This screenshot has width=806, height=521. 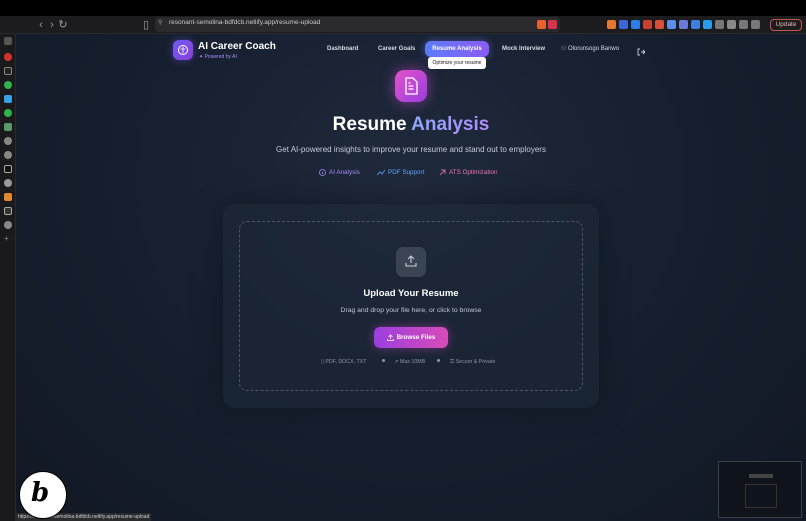 What do you see at coordinates (183, 50) in the screenshot?
I see `brain-logo-icon` at bounding box center [183, 50].